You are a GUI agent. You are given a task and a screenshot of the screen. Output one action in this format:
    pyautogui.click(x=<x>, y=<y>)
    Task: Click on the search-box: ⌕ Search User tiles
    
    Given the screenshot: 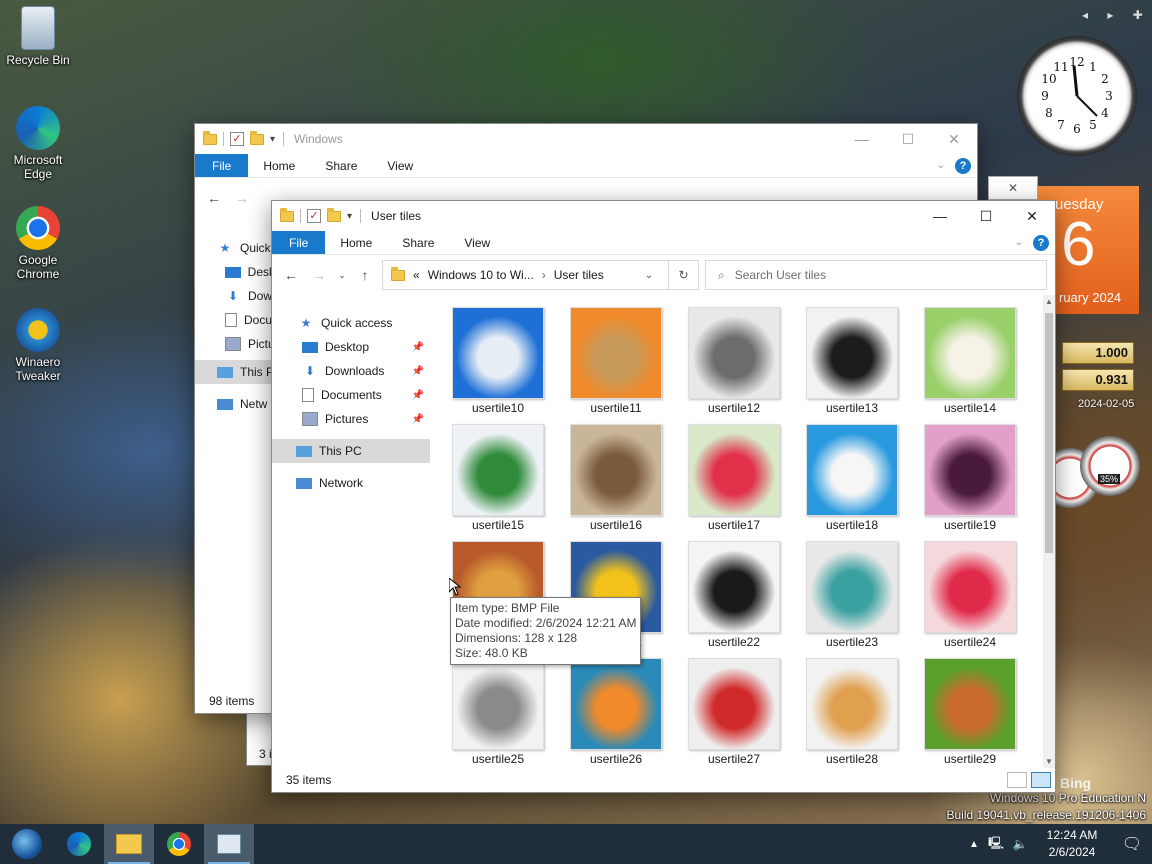 What is the action you would take?
    pyautogui.click(x=876, y=275)
    